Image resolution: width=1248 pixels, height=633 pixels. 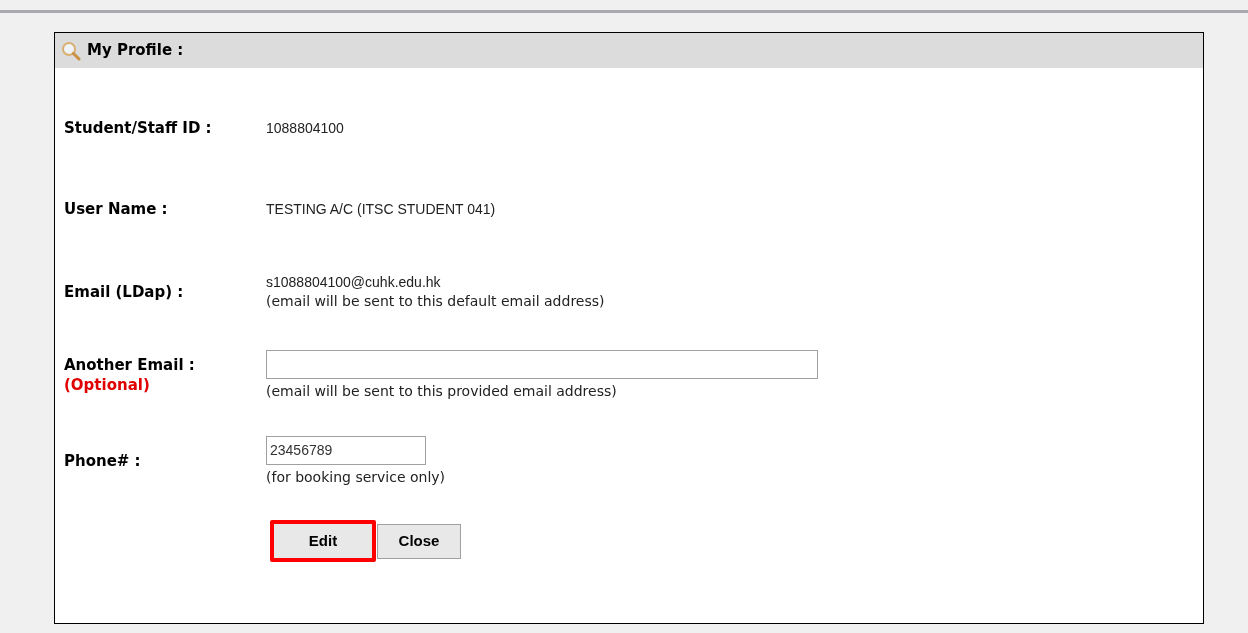 What do you see at coordinates (354, 282) in the screenshot?
I see `field-value: s1088804100@cuhk.edu.hk` at bounding box center [354, 282].